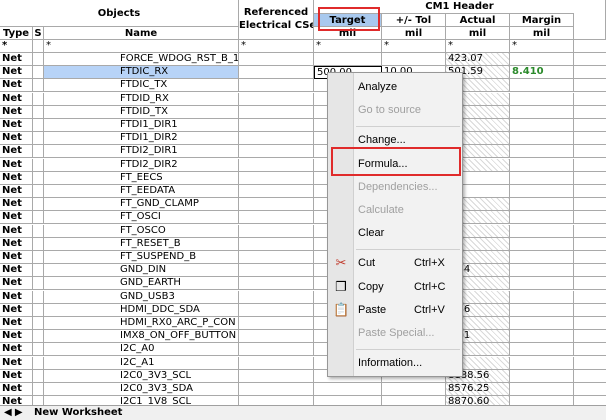  What do you see at coordinates (542, 20) in the screenshot?
I see `margin-header: Margin` at bounding box center [542, 20].